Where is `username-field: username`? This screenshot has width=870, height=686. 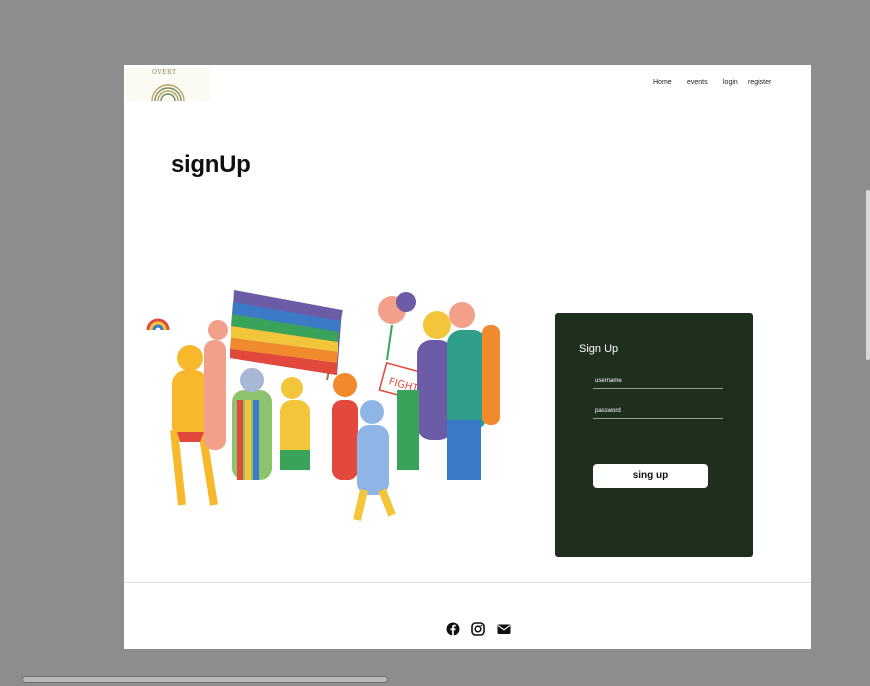 username-field: username is located at coordinates (658, 382).